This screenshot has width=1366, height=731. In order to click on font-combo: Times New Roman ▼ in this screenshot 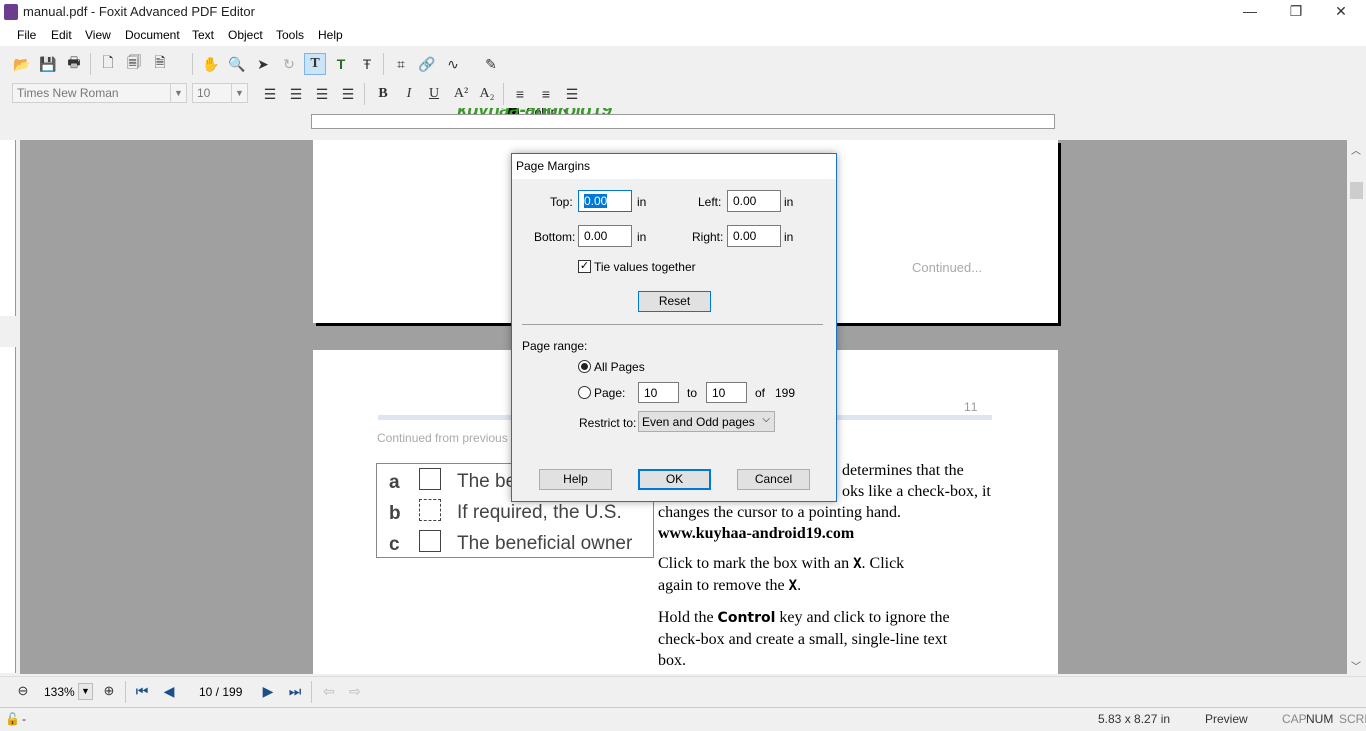, I will do `click(99, 93)`.